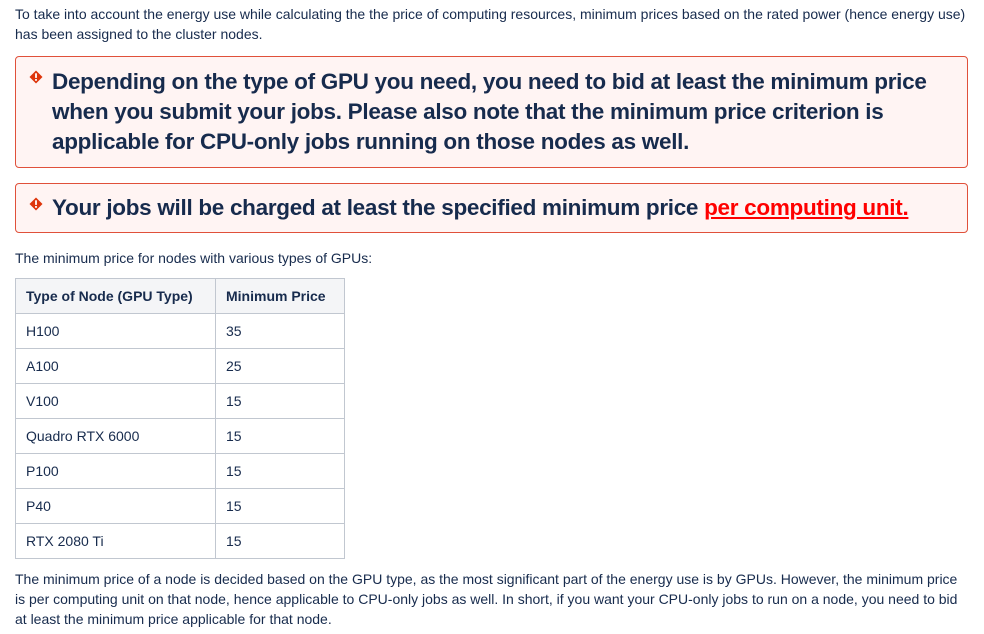  Describe the element at coordinates (115, 436) in the screenshot. I see `node-type-cell: Quadro RTX 6000` at that location.